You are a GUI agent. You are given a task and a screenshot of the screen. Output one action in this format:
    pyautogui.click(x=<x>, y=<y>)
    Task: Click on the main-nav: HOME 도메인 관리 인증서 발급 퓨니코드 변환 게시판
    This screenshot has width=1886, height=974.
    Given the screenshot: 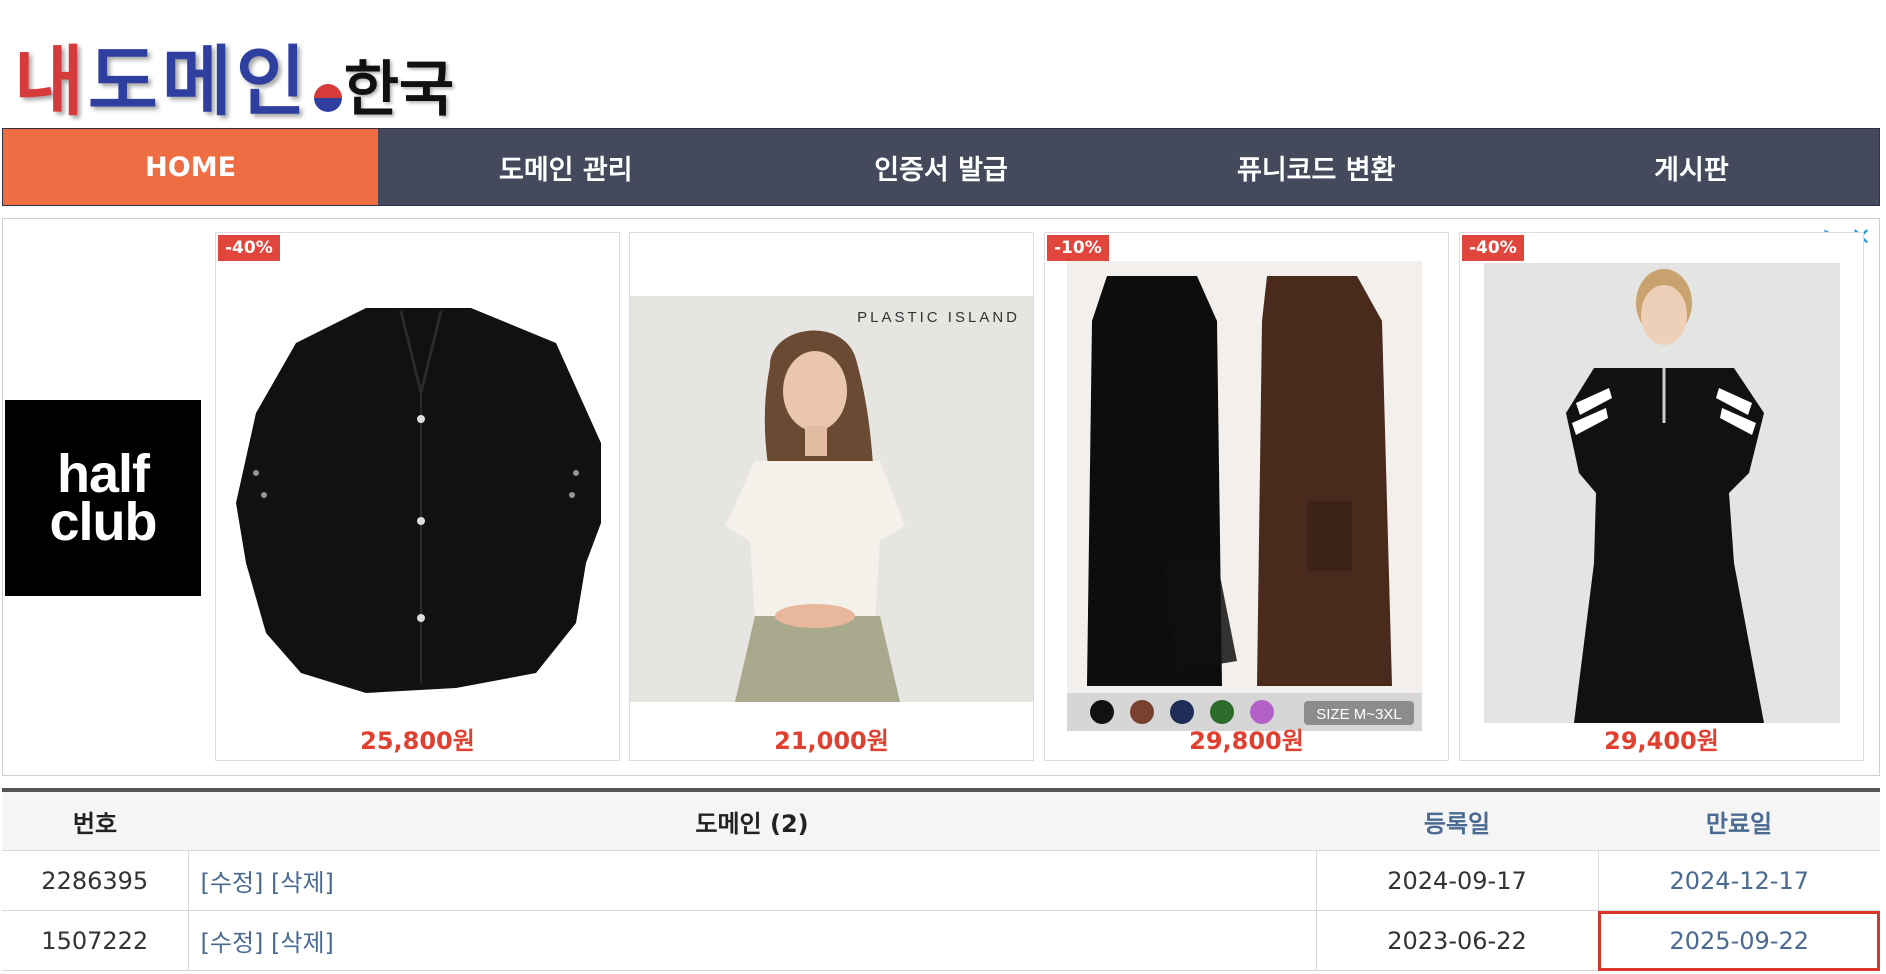 What is the action you would take?
    pyautogui.click(x=941, y=167)
    